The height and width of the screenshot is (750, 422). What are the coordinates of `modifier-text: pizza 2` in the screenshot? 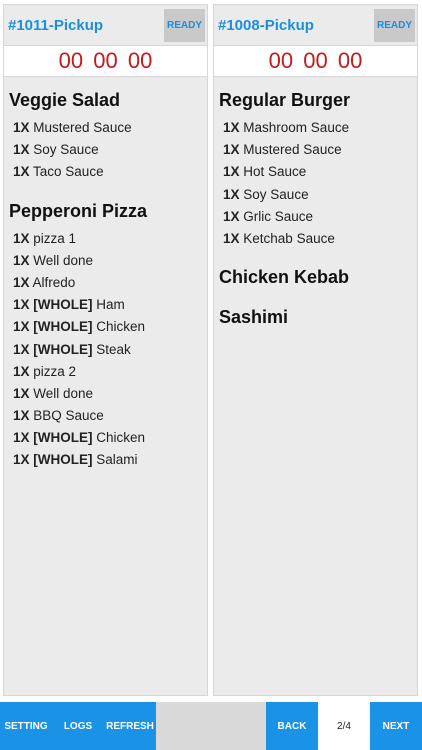 It's located at (55, 371).